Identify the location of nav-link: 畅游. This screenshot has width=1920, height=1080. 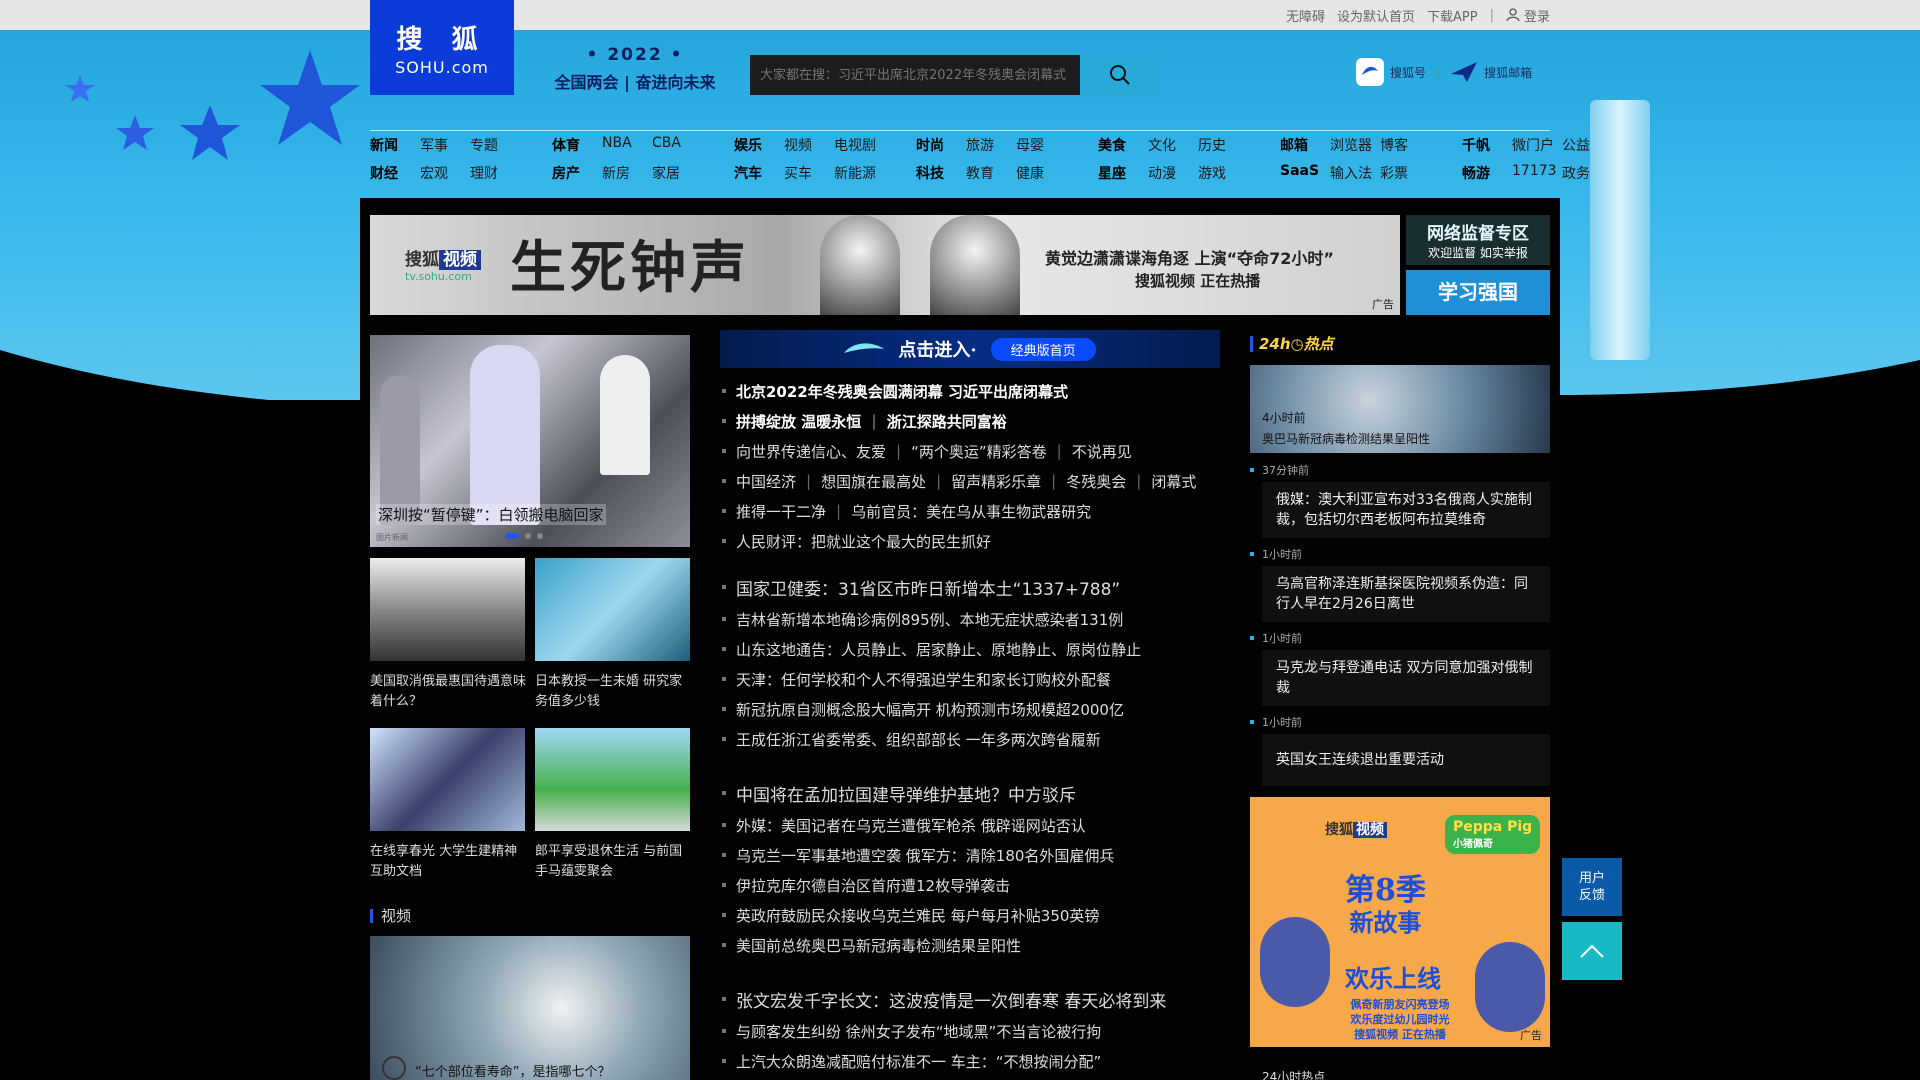
(1487, 177).